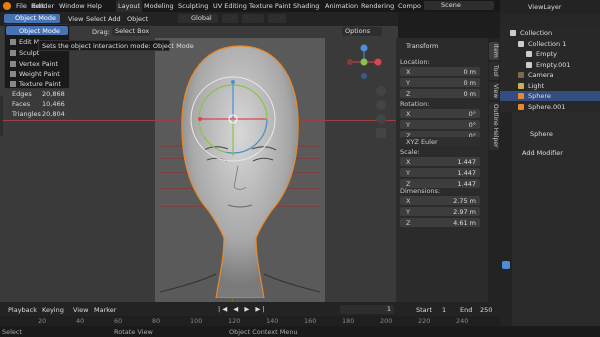 This screenshot has height=337, width=600. Describe the element at coordinates (550, 54) in the screenshot. I see `outliner-row: Empty` at that location.